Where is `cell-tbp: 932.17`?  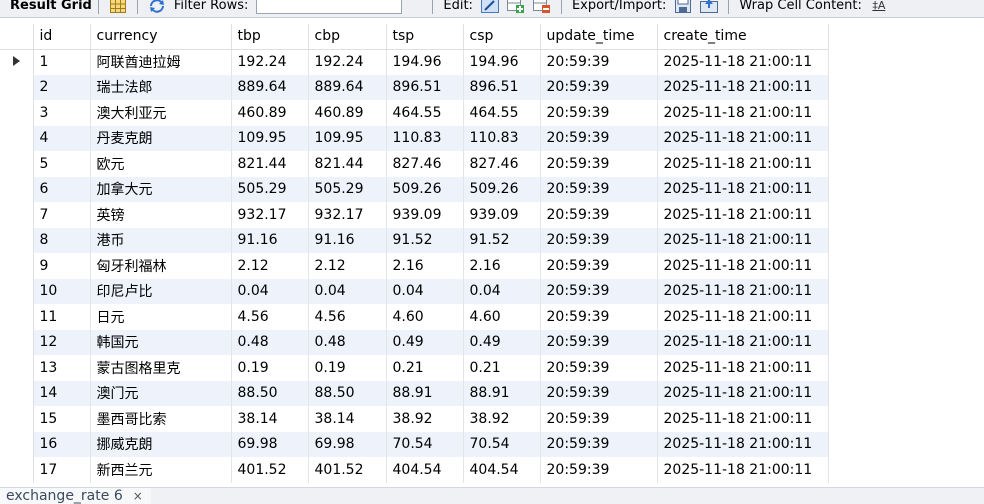
cell-tbp: 932.17 is located at coordinates (270, 215).